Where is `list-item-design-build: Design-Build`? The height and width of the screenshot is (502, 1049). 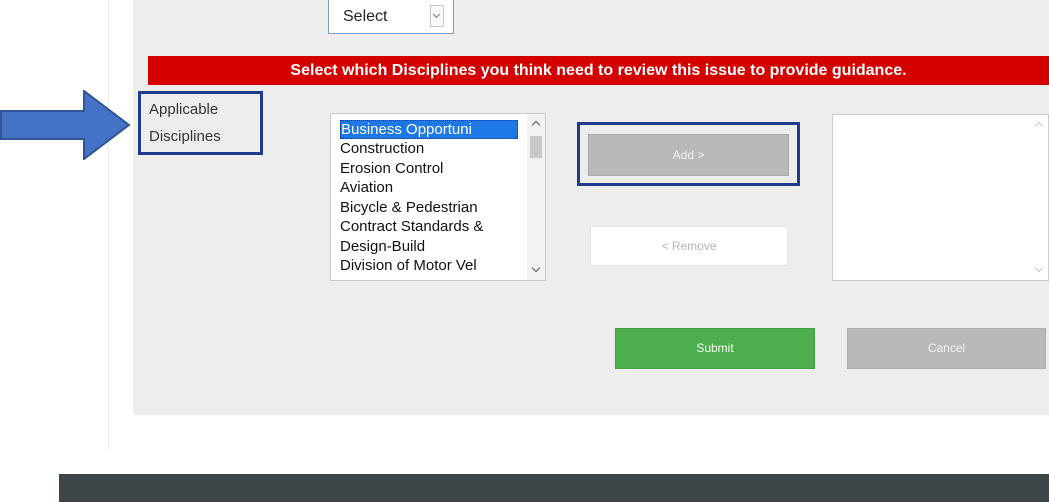
list-item-design-build: Design-Build is located at coordinates (429, 246).